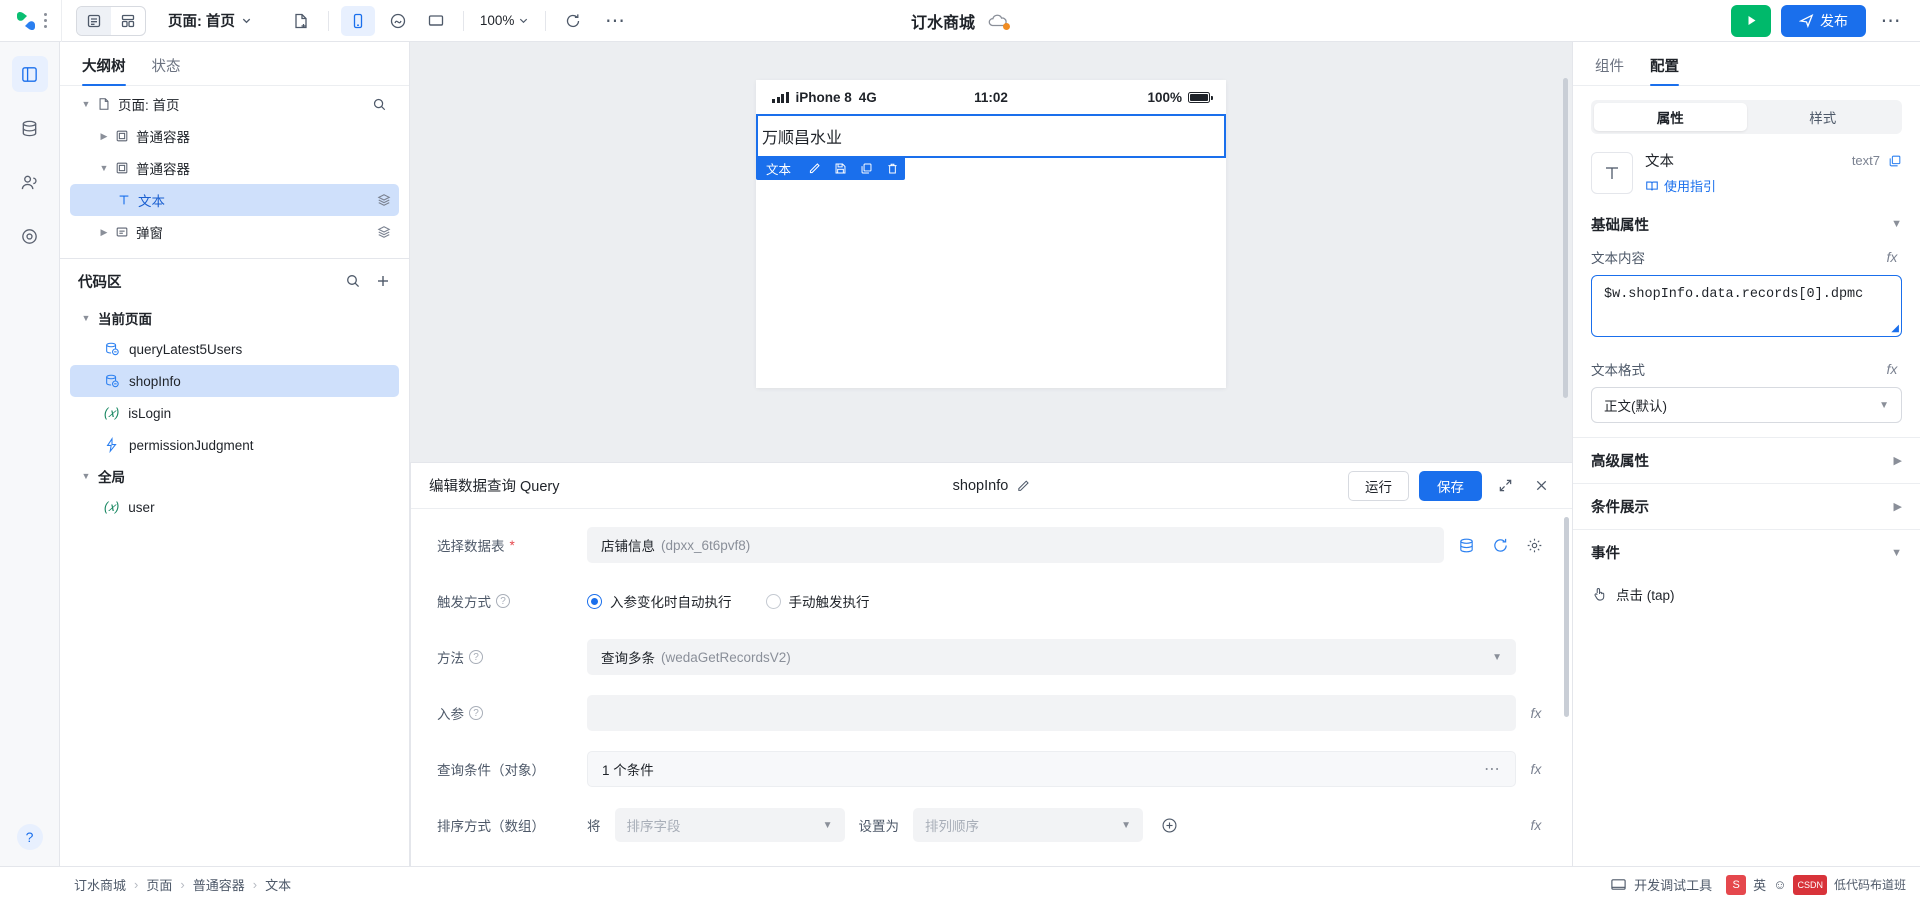  What do you see at coordinates (234, 200) in the screenshot?
I see `tree-node-text: 文本` at bounding box center [234, 200].